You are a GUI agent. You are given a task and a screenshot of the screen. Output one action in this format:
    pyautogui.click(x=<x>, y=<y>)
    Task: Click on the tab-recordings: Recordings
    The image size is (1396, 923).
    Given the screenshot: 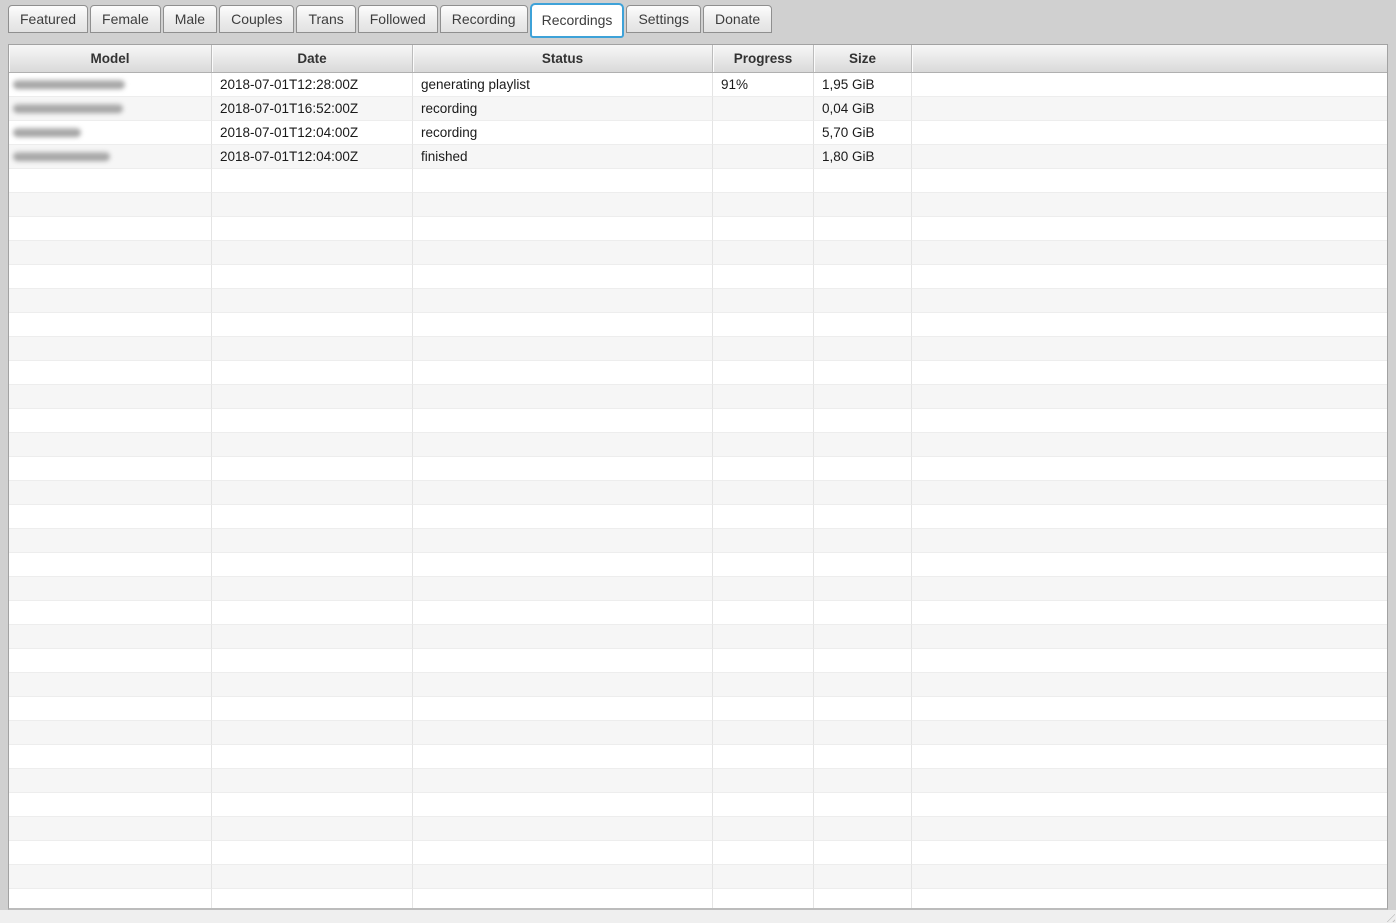 What is the action you would take?
    pyautogui.click(x=577, y=20)
    